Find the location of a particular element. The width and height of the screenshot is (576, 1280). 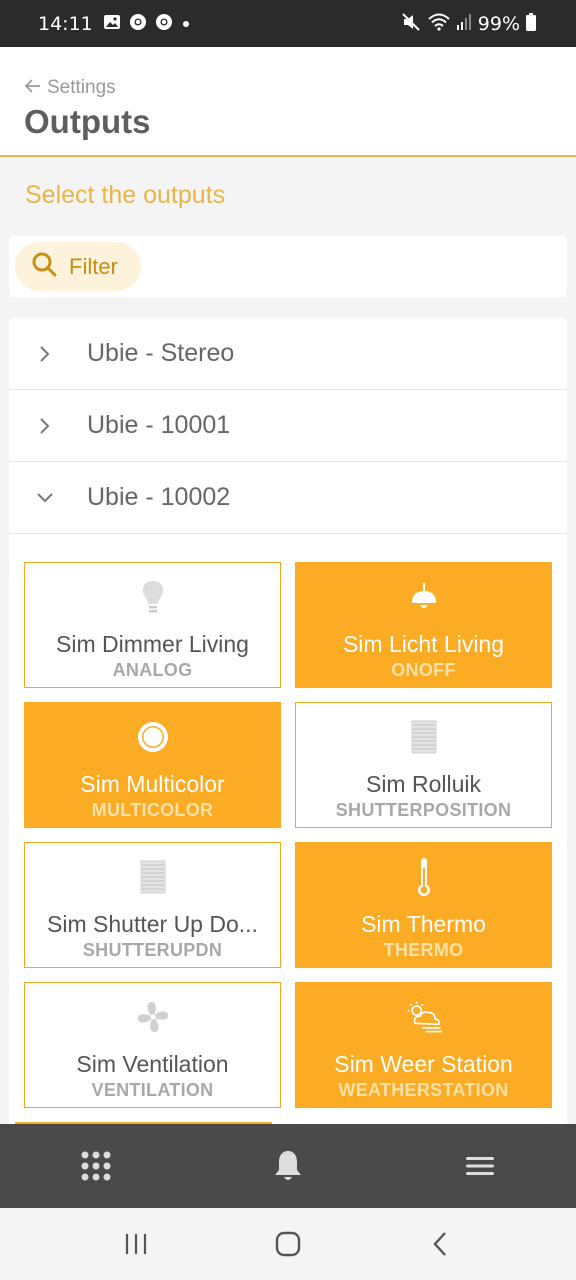

group-row-ubie-10002: Ubie - 10002 is located at coordinates (288, 498).